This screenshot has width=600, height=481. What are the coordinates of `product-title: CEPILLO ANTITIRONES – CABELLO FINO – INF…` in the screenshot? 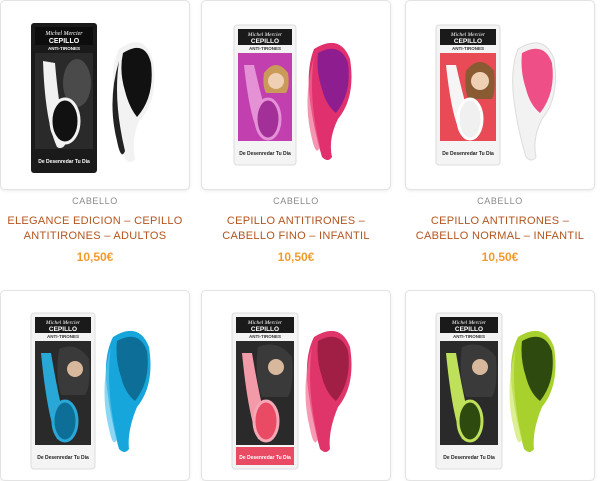 It's located at (296, 229).